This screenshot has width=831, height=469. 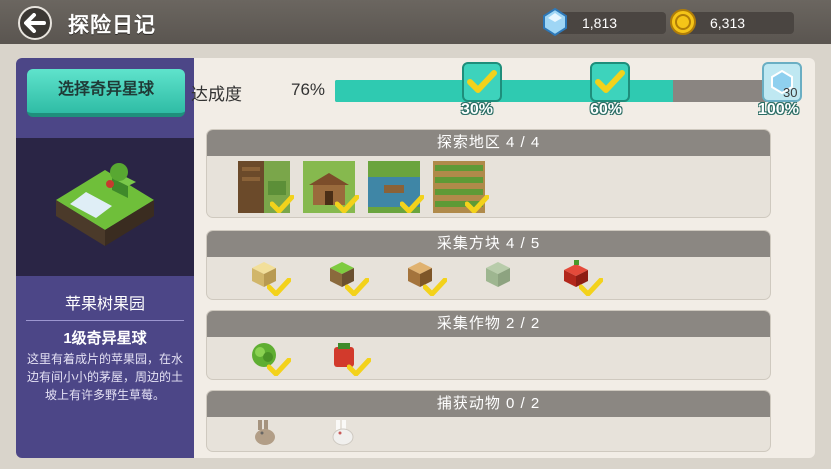 What do you see at coordinates (557, 91) in the screenshot?
I see `progress-bar` at bounding box center [557, 91].